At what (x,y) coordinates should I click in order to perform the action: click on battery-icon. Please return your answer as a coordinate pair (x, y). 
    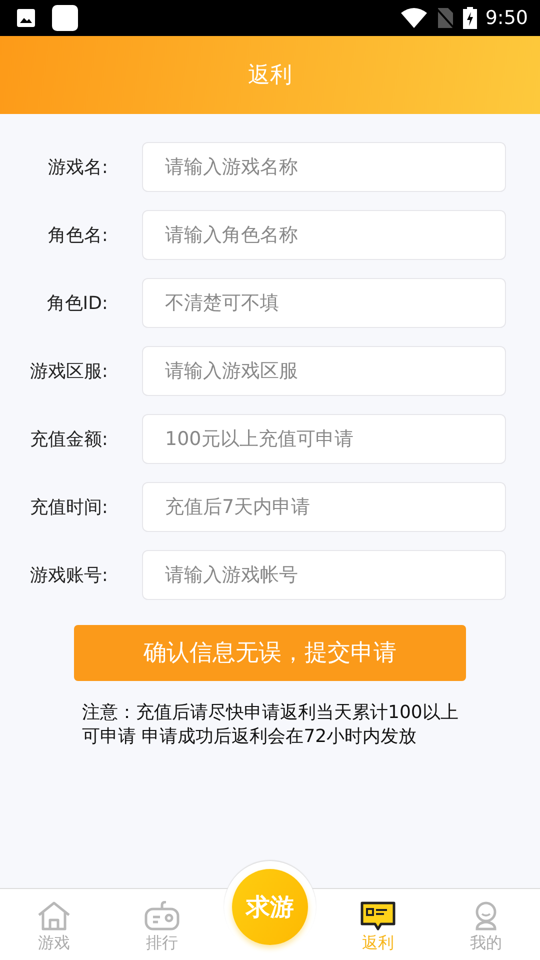
    Looking at the image, I should click on (470, 18).